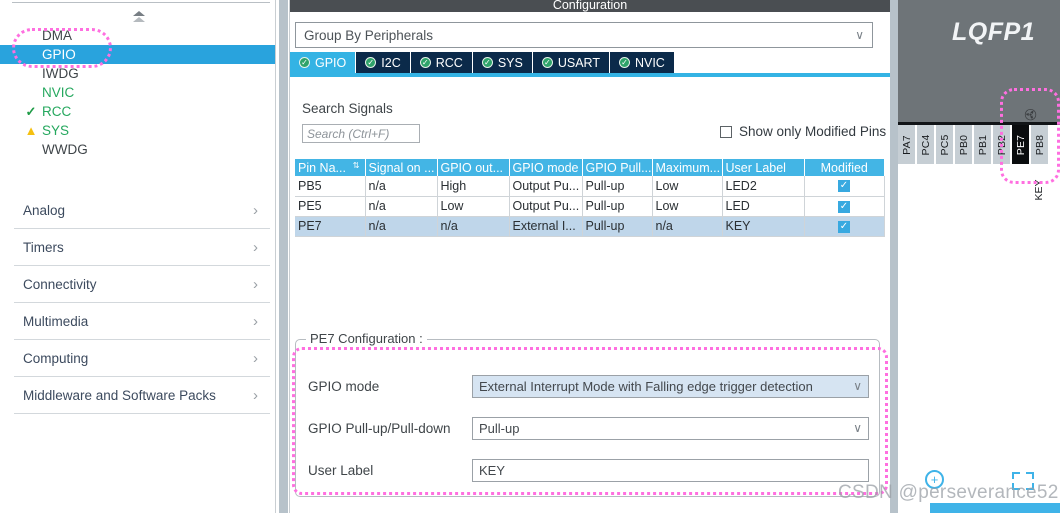 The height and width of the screenshot is (513, 1060). I want to click on sidebar-item-iwdg: IWDG, so click(137, 73).